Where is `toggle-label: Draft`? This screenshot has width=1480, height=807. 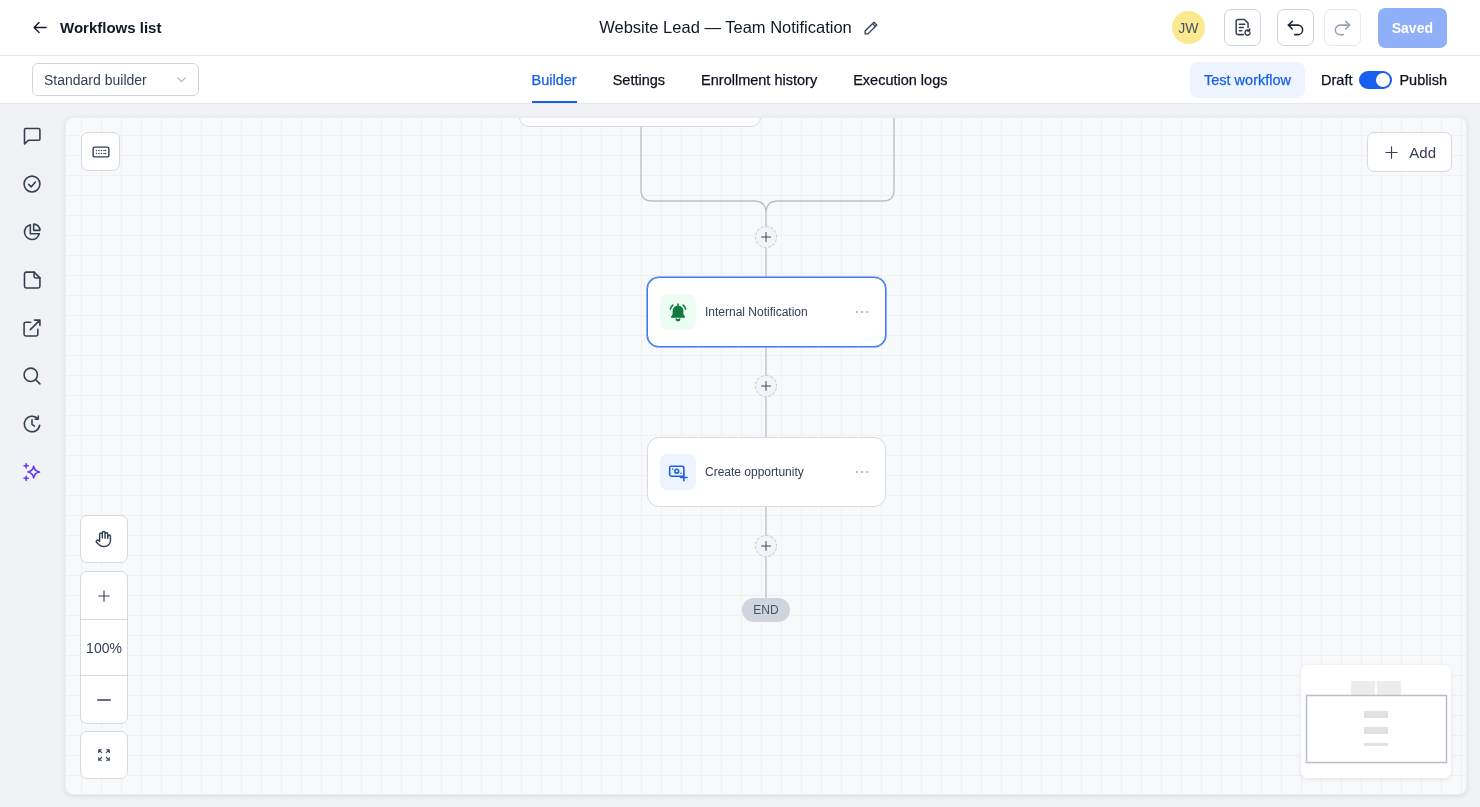 toggle-label: Draft is located at coordinates (1337, 79).